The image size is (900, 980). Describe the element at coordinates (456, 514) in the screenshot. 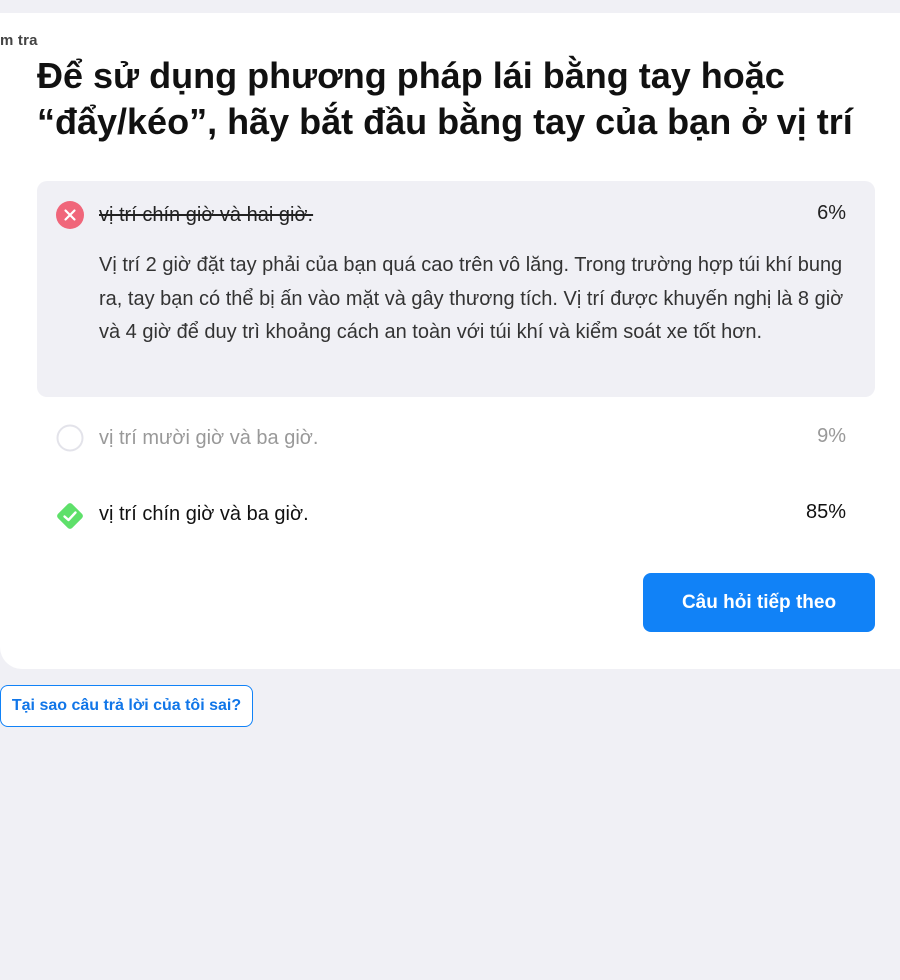

I see `answer-option-correct: vị trí chín giờ và ba giờ. 85%` at that location.